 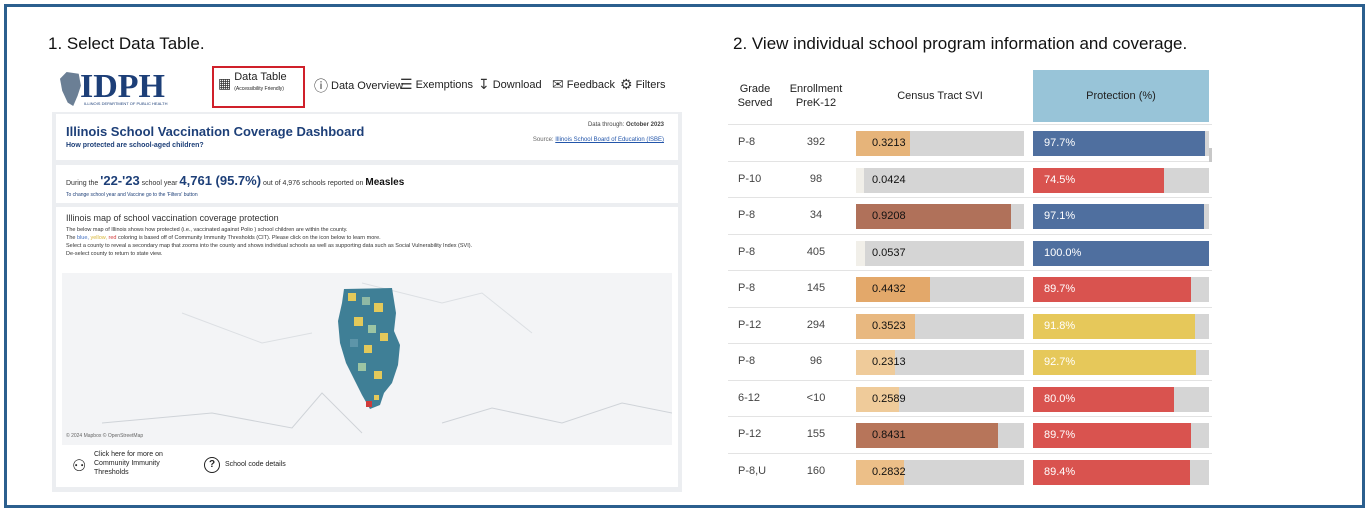 I want to click on enrollment-cell: 155, so click(x=816, y=434).